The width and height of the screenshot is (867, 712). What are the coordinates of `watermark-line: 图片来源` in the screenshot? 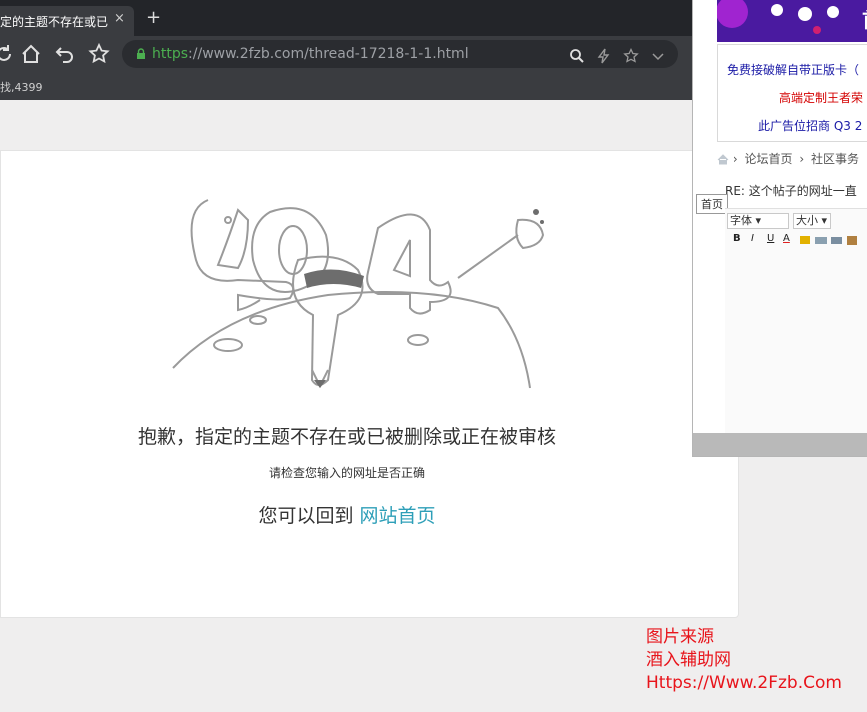 It's located at (680, 637).